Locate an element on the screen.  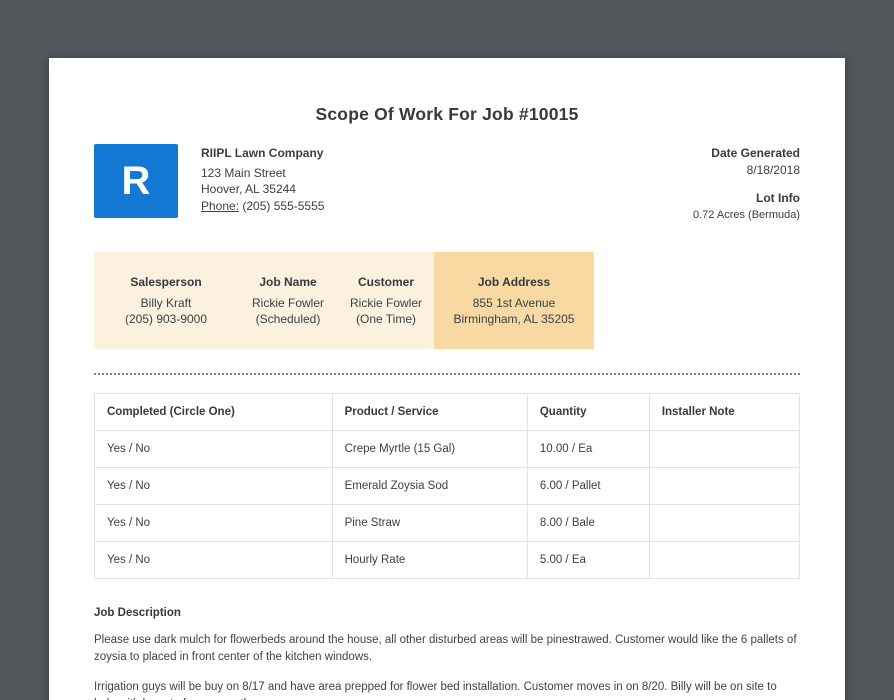
cell-quantity: 10.00 / Ea is located at coordinates (588, 449).